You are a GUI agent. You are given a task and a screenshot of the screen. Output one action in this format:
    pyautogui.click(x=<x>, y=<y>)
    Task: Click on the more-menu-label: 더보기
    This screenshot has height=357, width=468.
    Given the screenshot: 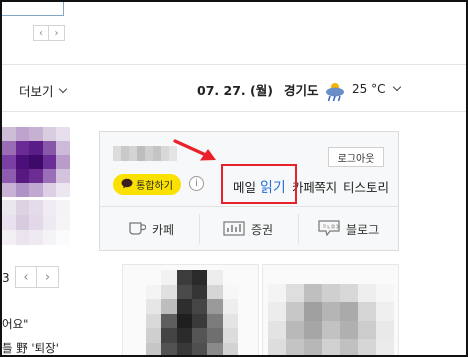 What is the action you would take?
    pyautogui.click(x=36, y=91)
    